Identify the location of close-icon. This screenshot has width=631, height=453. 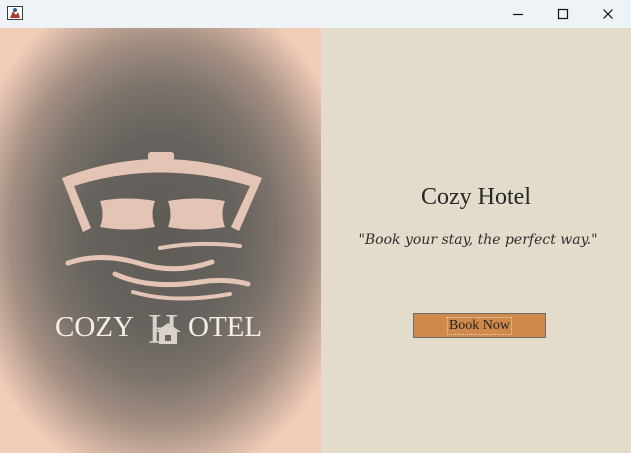
(608, 14).